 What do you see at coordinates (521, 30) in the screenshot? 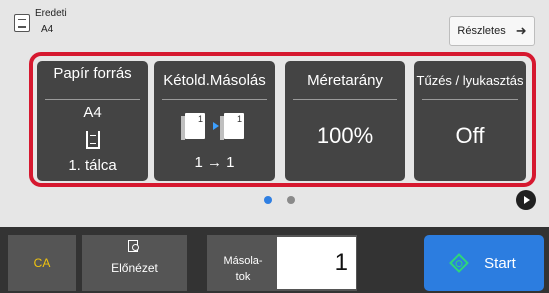
I see `arrow-right-icon: ➜` at bounding box center [521, 30].